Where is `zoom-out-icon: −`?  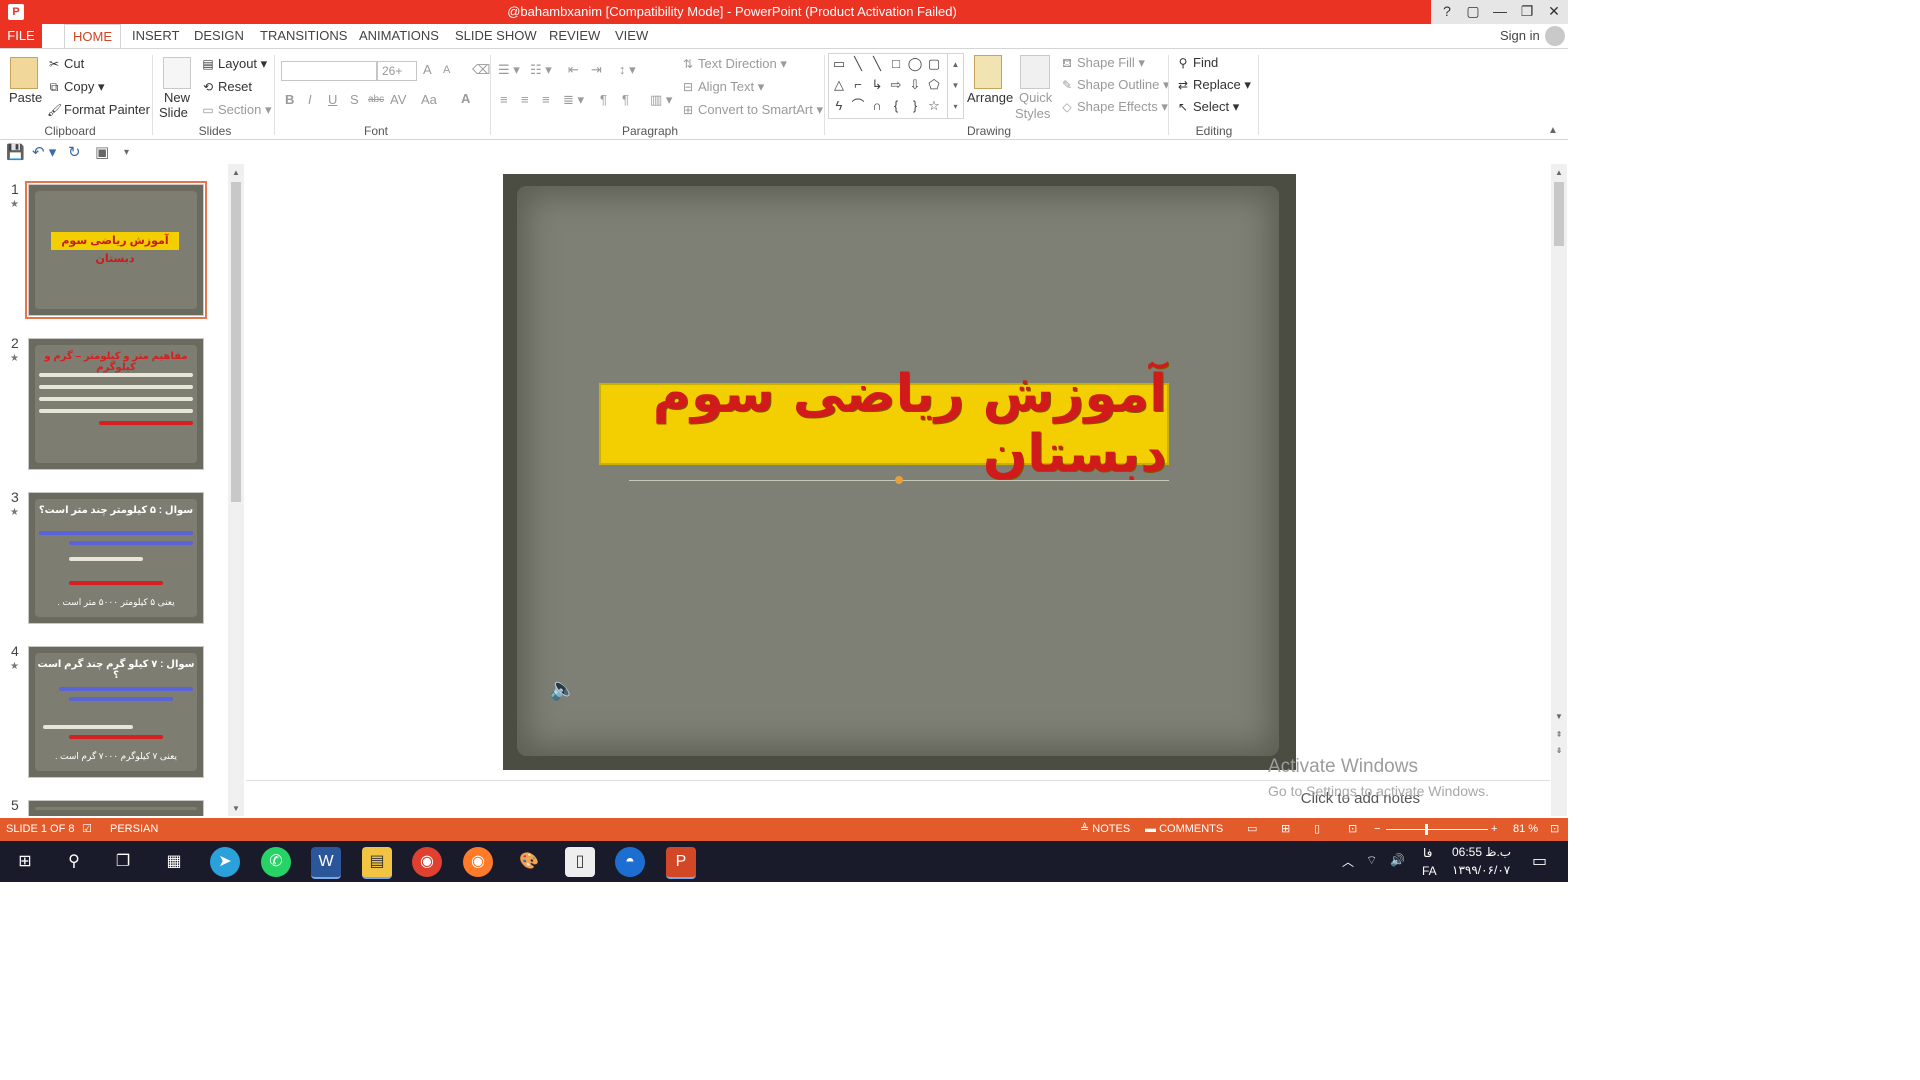 zoom-out-icon: − is located at coordinates (1377, 829).